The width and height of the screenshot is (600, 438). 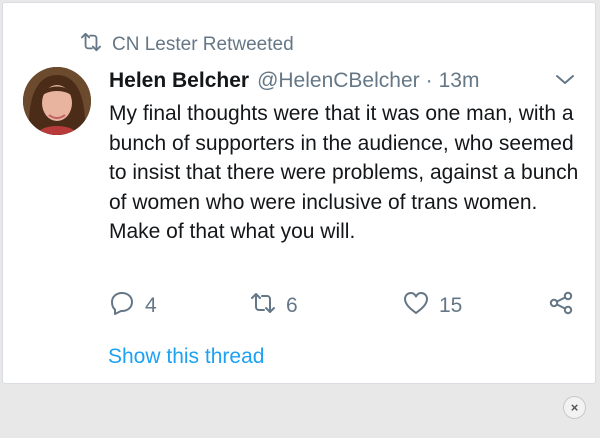 I want to click on tweet-timestamp: 13m, so click(x=459, y=81).